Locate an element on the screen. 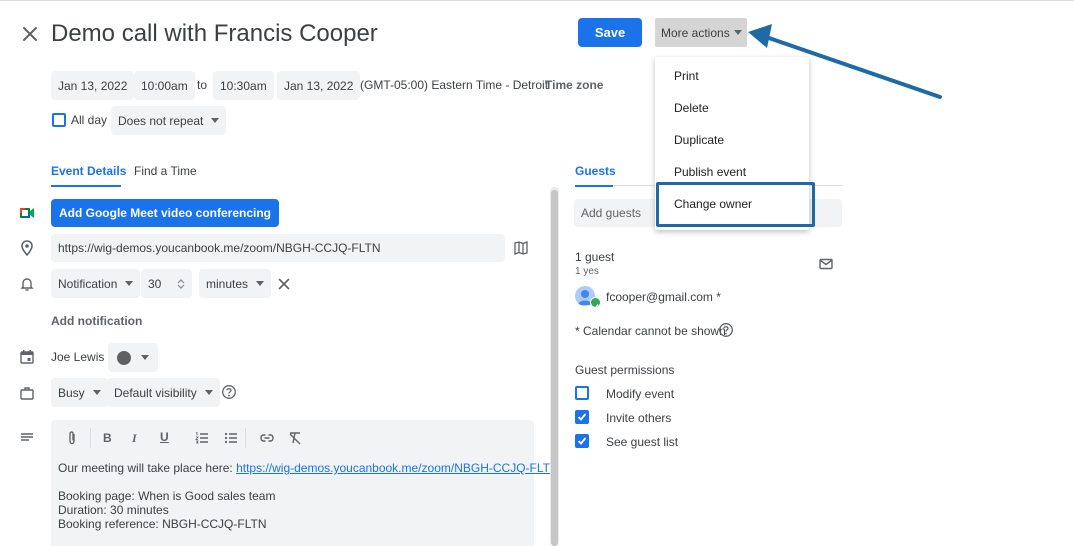 The height and width of the screenshot is (546, 1074). timezone-label: (GMT-05:00) Eastern Time - Detroit is located at coordinates (454, 85).